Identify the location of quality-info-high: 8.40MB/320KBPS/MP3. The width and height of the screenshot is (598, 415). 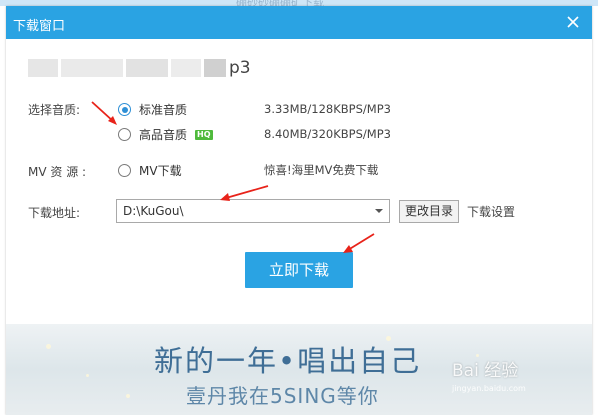
(327, 134).